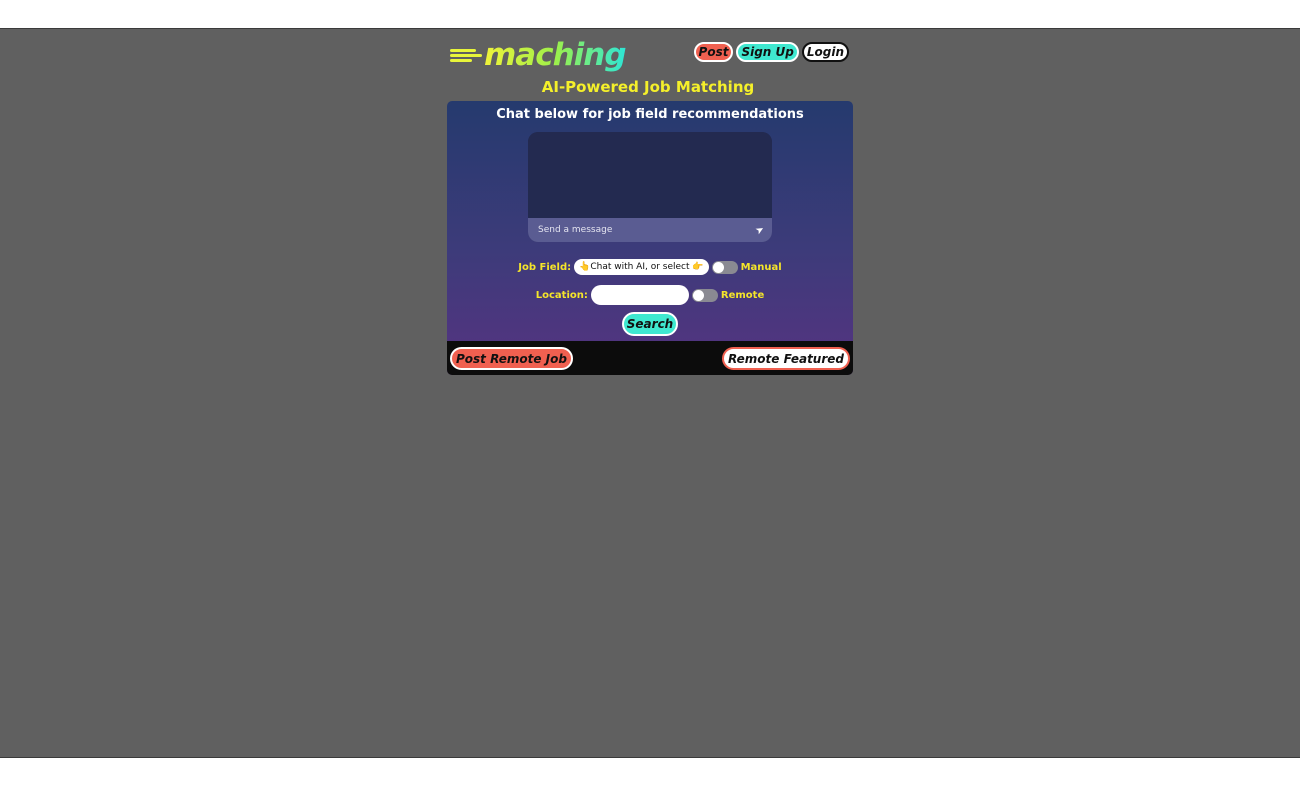 Image resolution: width=1300 pixels, height=788 pixels. I want to click on chat-message-input, so click(633, 230).